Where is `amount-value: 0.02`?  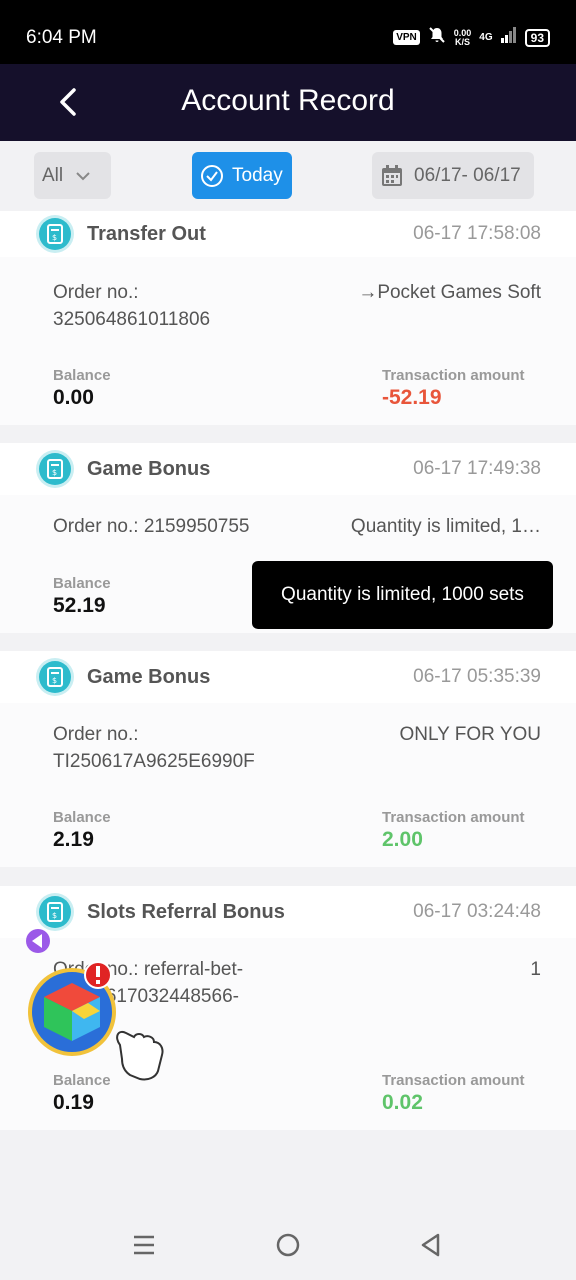
amount-value: 0.02 is located at coordinates (402, 1102).